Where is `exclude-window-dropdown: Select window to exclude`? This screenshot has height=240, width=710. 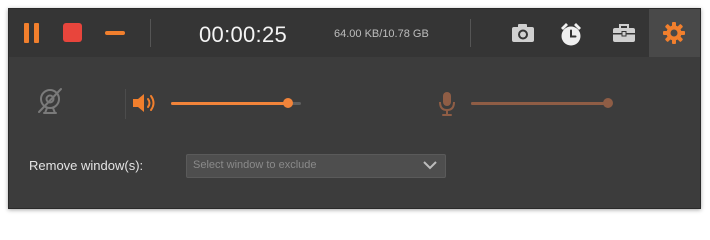 exclude-window-dropdown: Select window to exclude is located at coordinates (316, 166).